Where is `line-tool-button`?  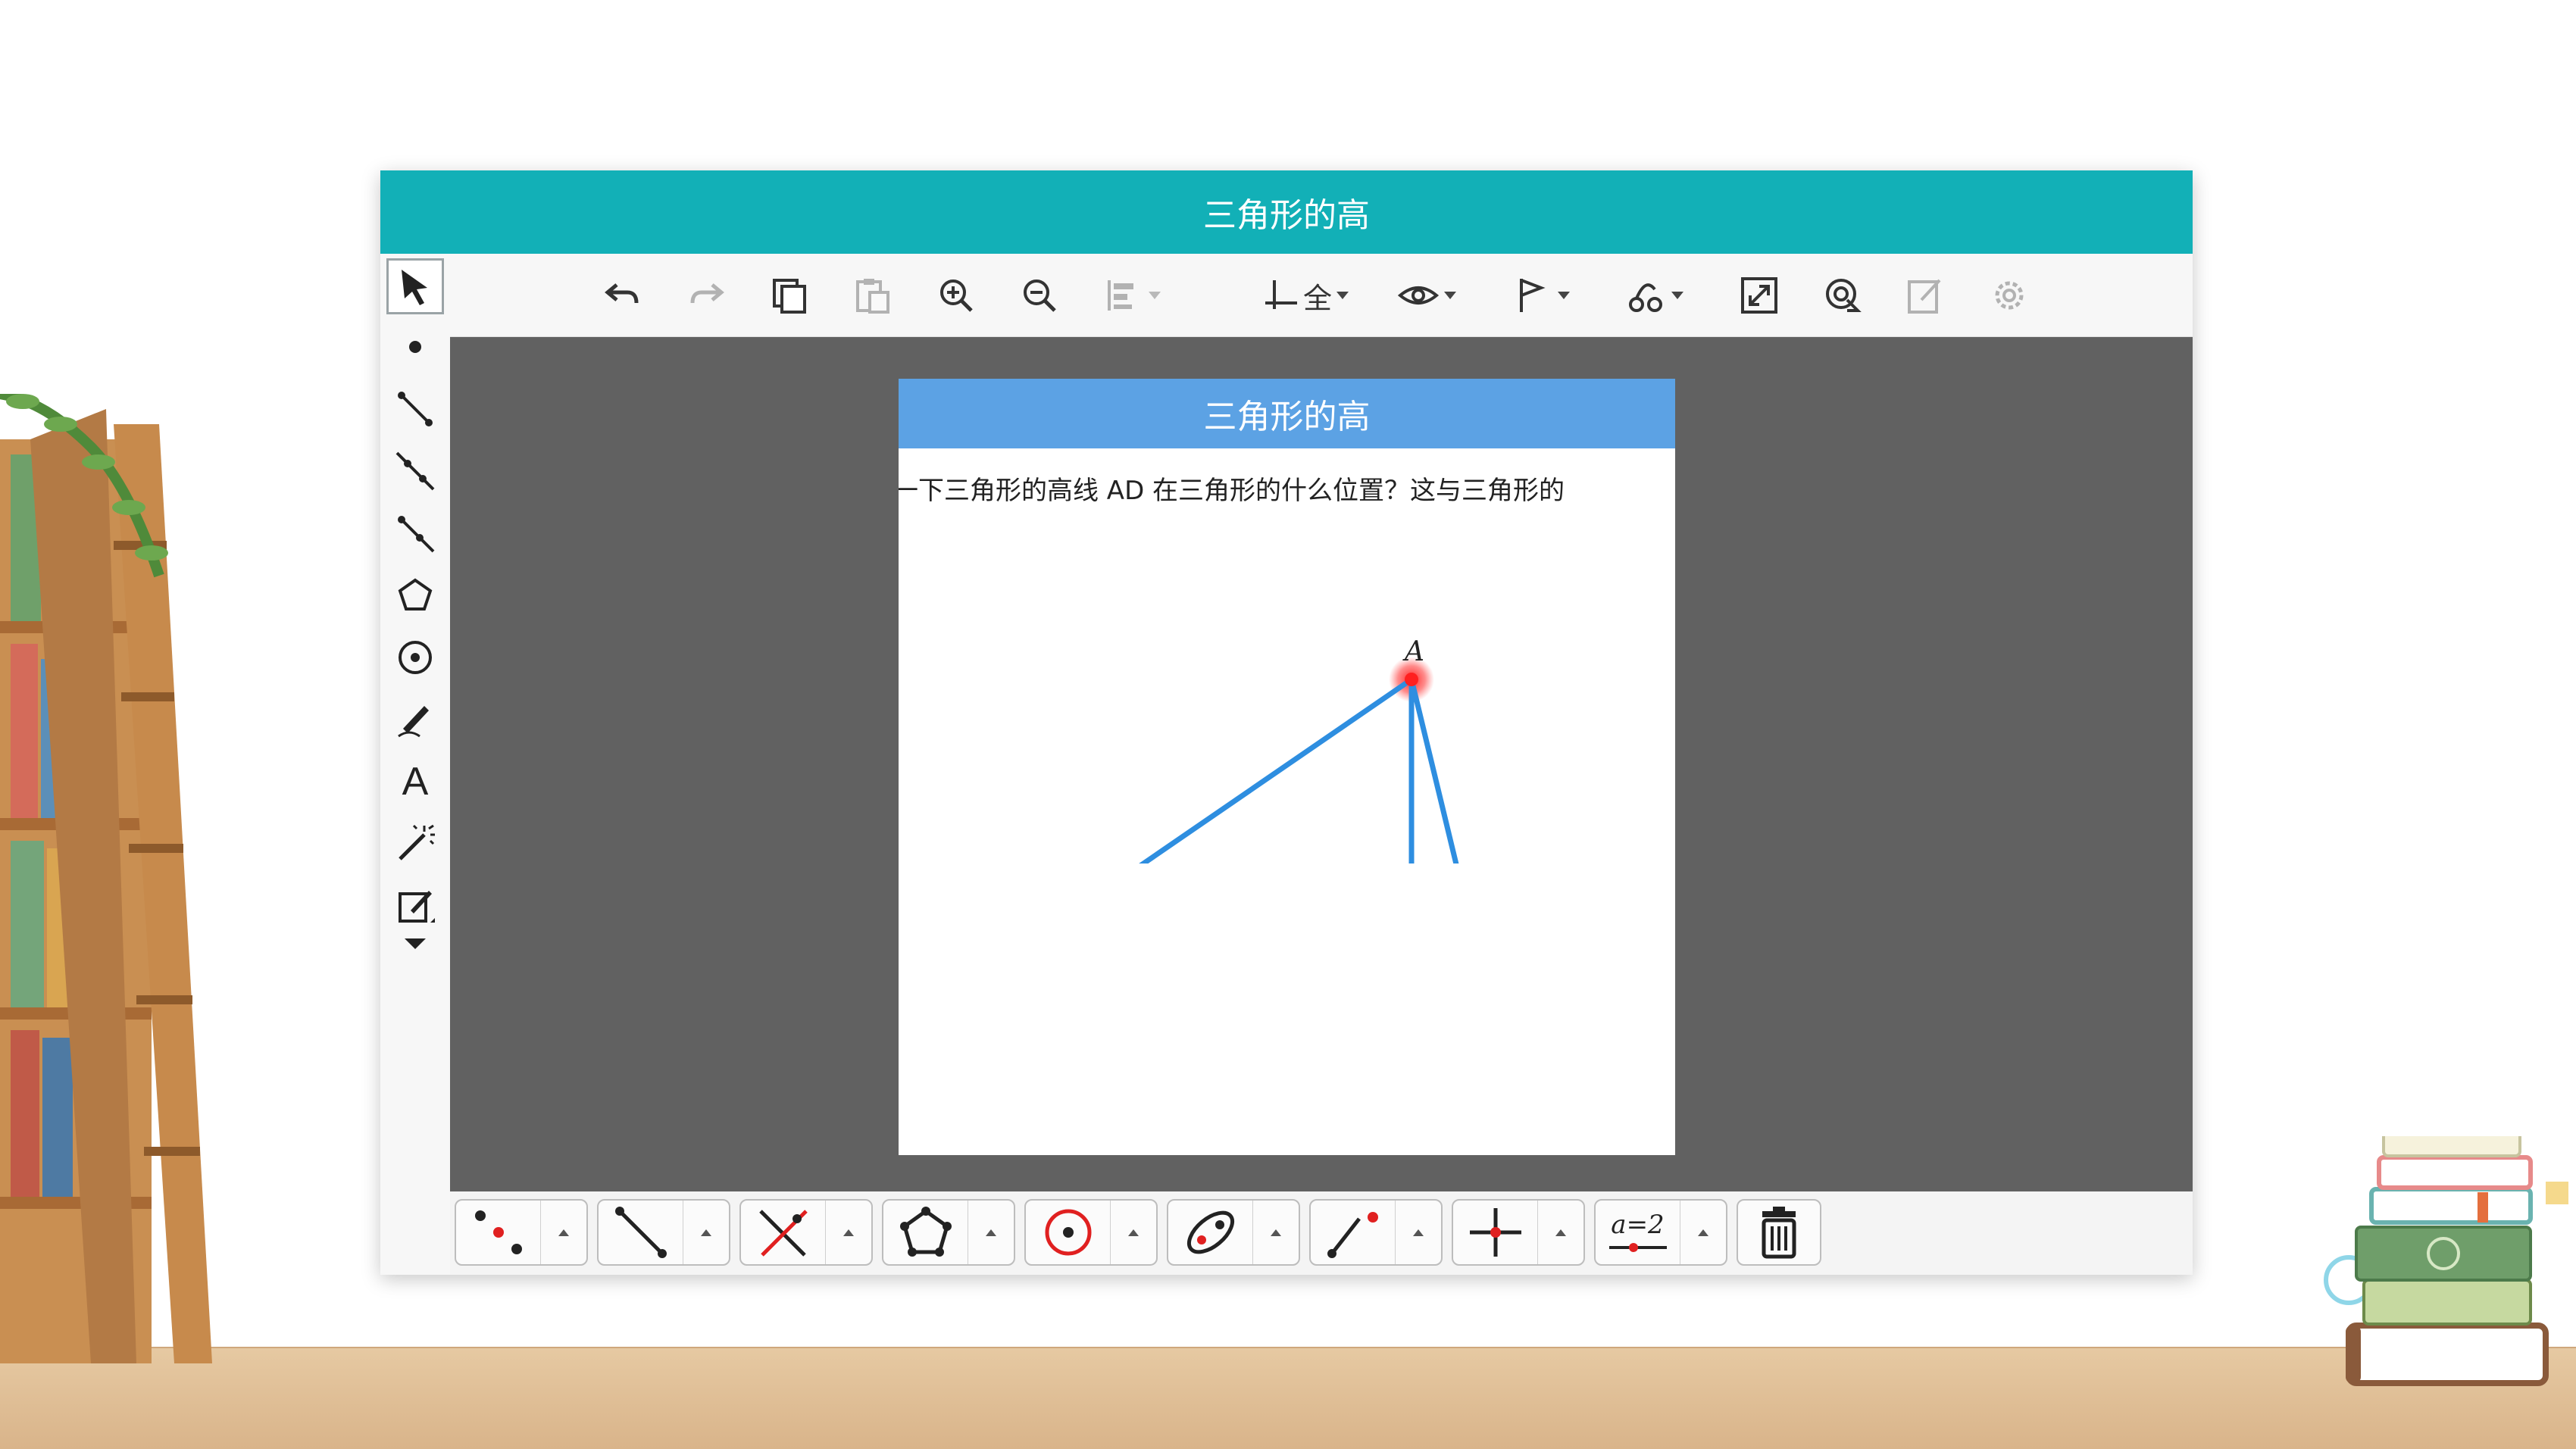 line-tool-button is located at coordinates (415, 471).